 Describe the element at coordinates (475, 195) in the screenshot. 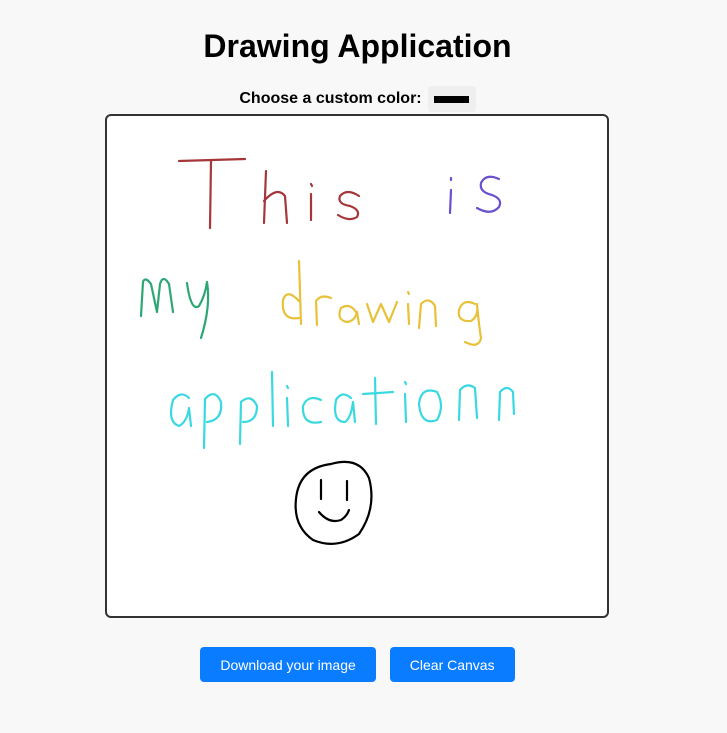

I see `stroke-is` at that location.